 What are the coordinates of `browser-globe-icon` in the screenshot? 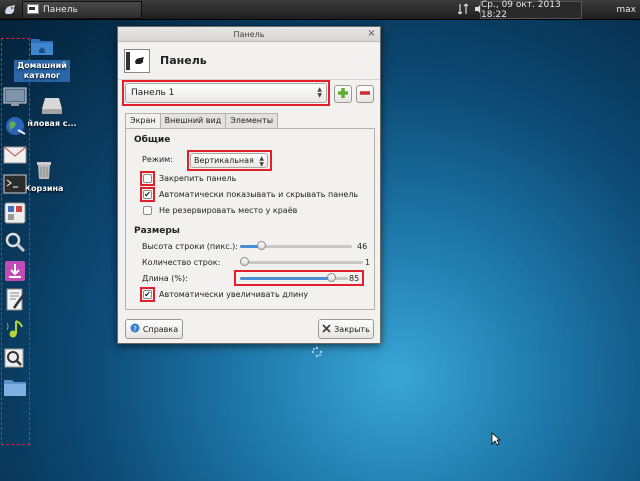 It's located at (15, 127).